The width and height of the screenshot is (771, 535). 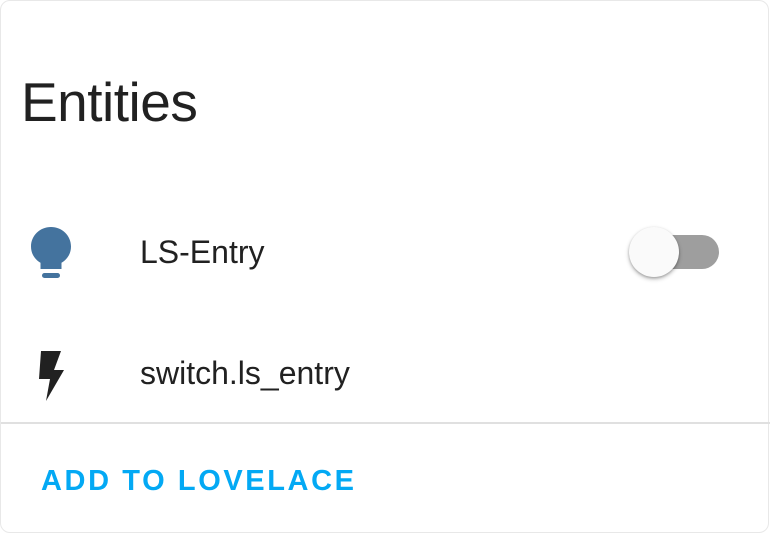 I want to click on add-to-lovelace-button: ADD TO LOVELACE, so click(x=199, y=481).